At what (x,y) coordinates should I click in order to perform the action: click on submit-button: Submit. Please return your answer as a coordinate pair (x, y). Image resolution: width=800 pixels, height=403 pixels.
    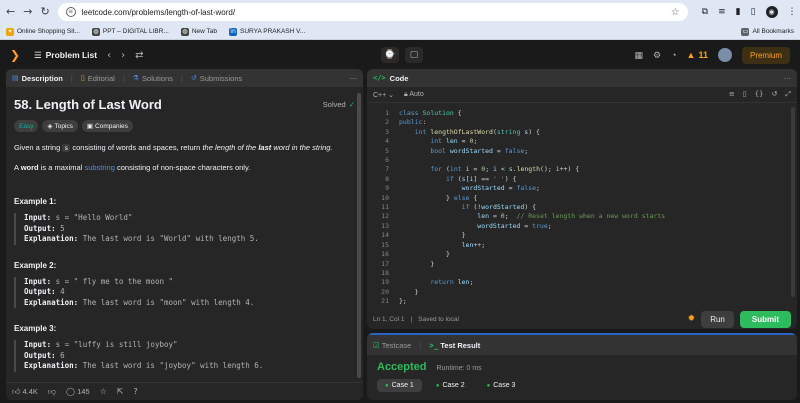
    Looking at the image, I should click on (765, 319).